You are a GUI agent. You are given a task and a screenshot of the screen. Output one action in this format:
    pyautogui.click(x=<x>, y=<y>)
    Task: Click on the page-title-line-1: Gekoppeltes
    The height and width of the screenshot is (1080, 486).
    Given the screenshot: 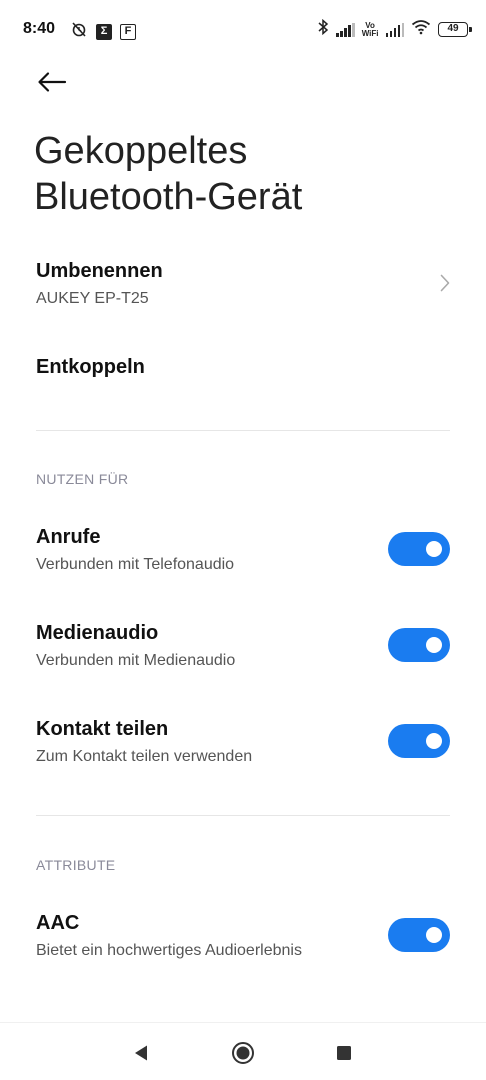 What is the action you would take?
    pyautogui.click(x=141, y=151)
    